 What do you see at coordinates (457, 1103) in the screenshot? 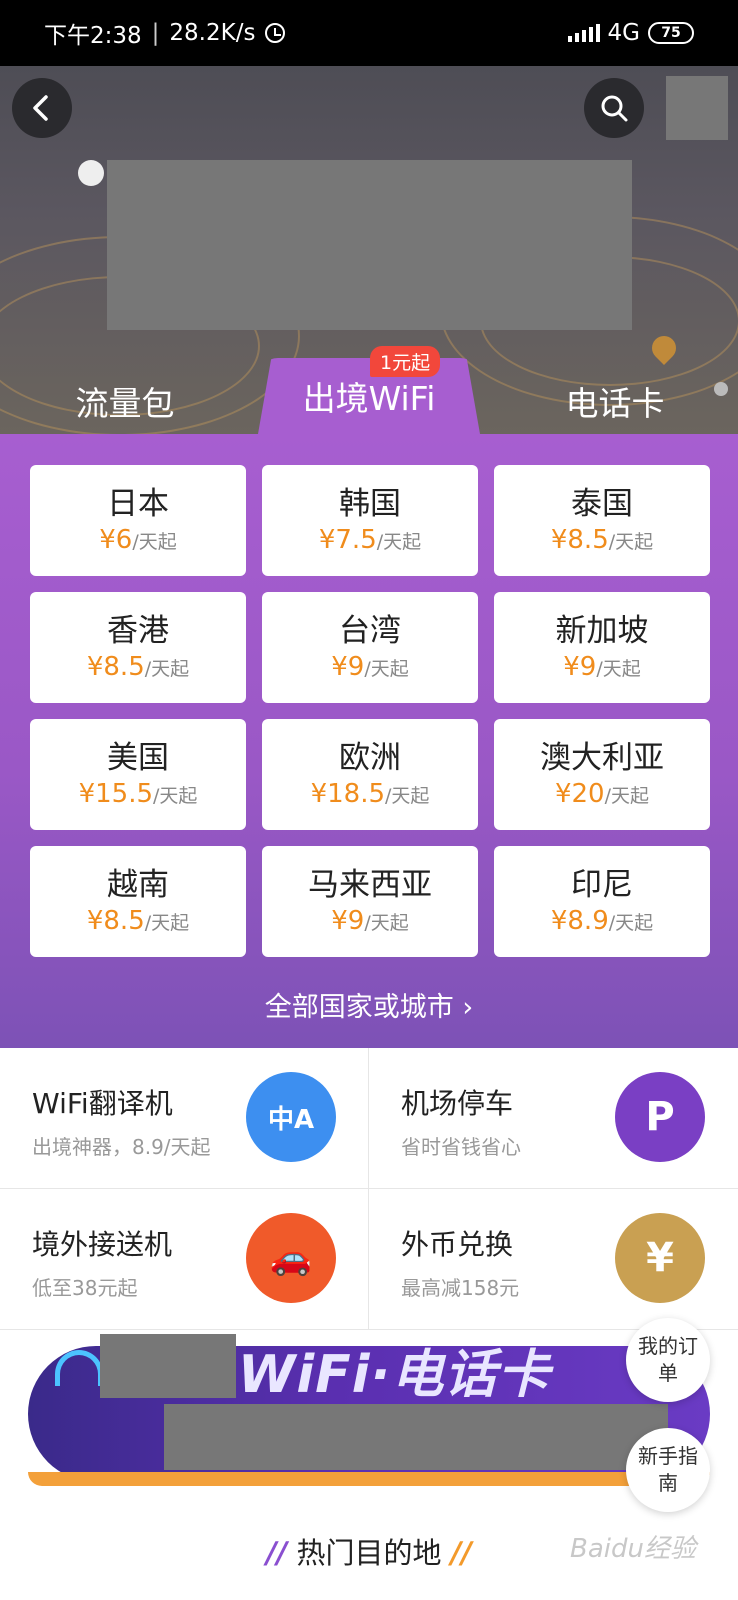
I see `service-title: 机场停车` at bounding box center [457, 1103].